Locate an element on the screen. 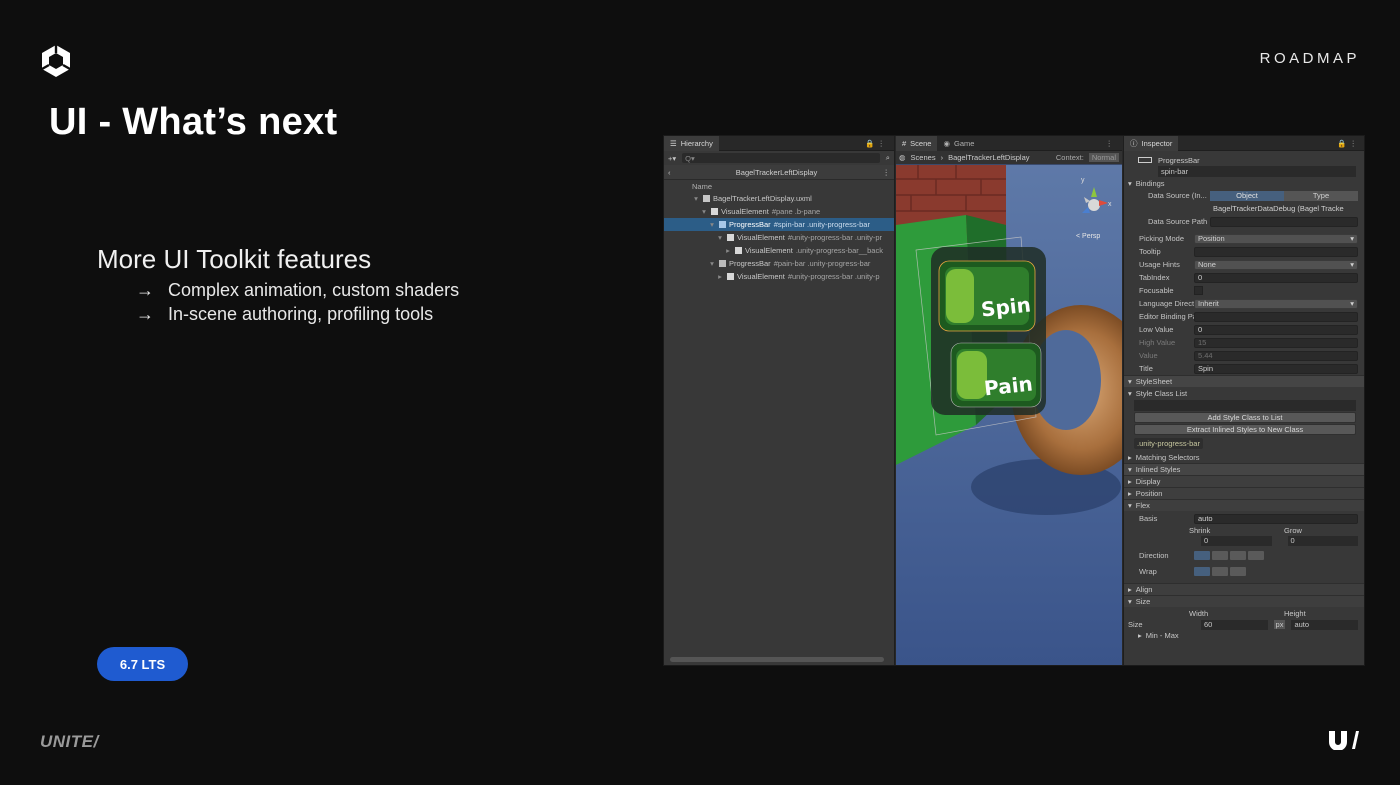  editor-binding-path-field is located at coordinates (1276, 316).